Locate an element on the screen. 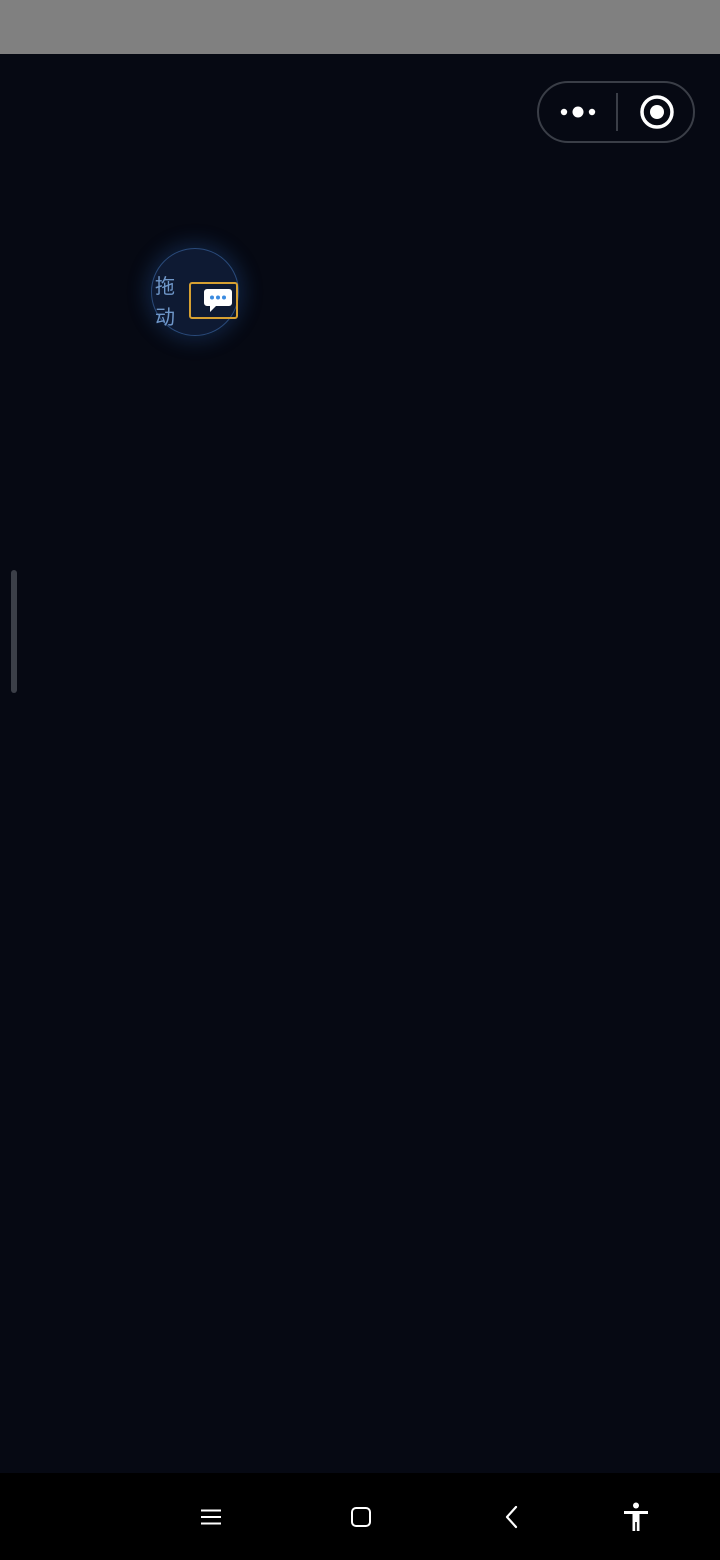 This screenshot has width=720, height=1560. target-close-icon is located at coordinates (656, 112).